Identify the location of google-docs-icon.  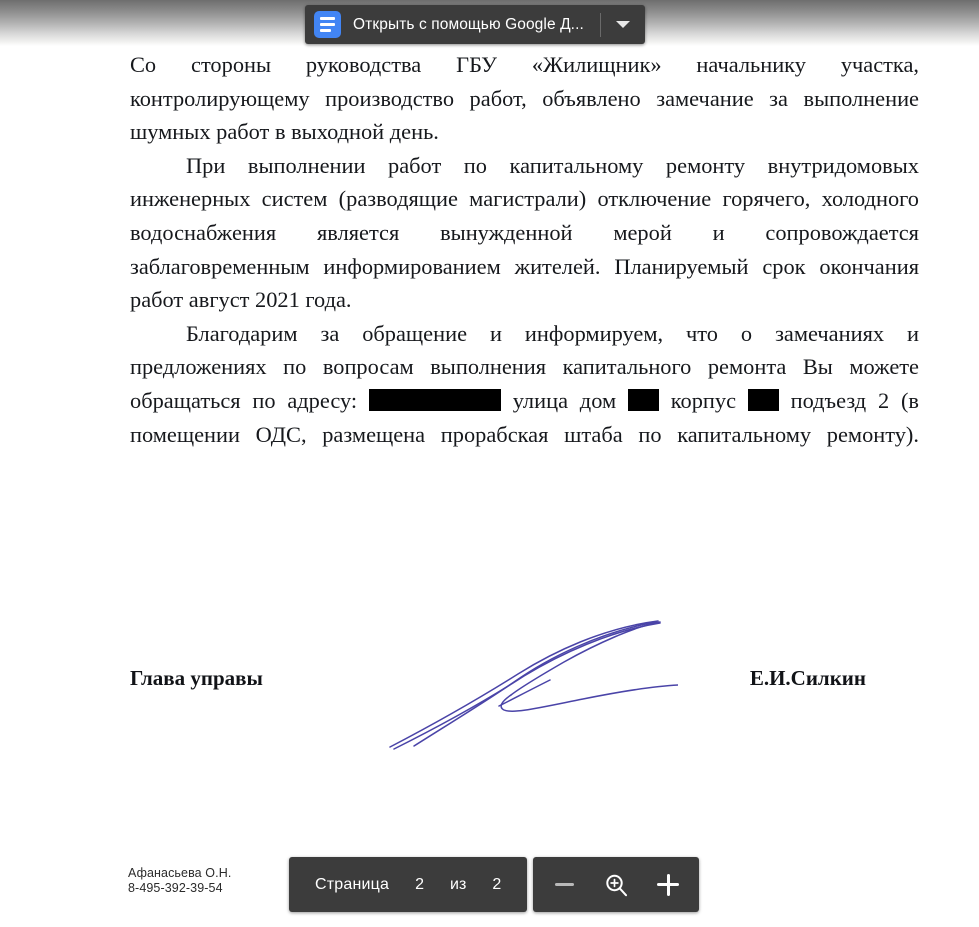
(327, 24).